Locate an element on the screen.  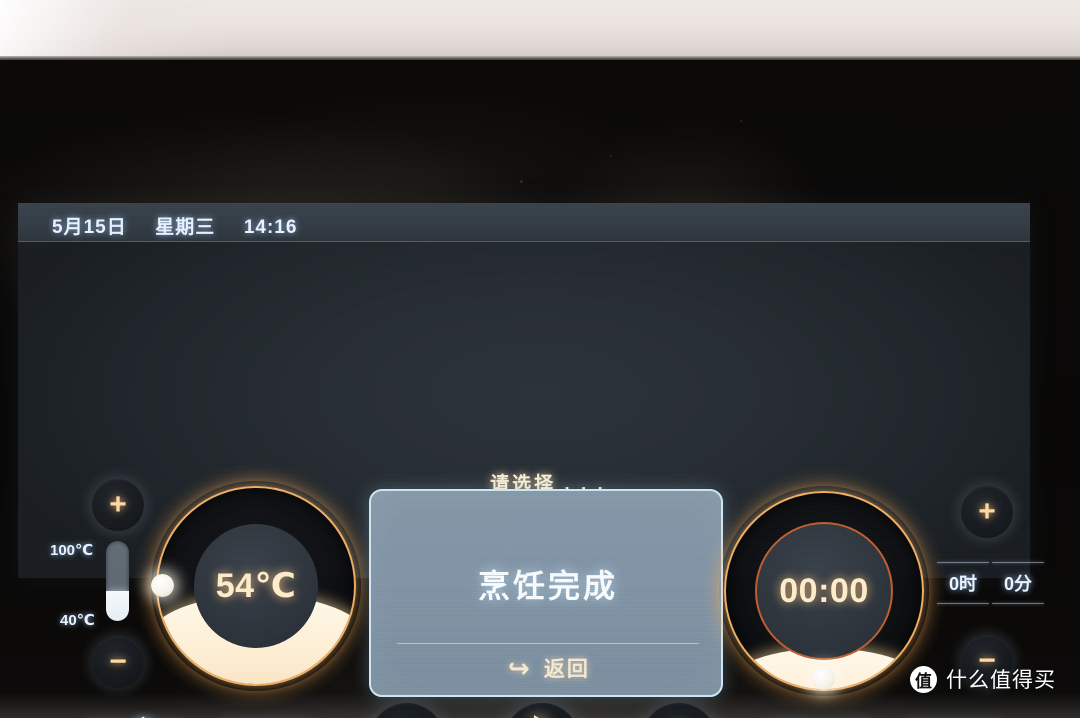
timer-dial: 00:00 is located at coordinates (824, 591).